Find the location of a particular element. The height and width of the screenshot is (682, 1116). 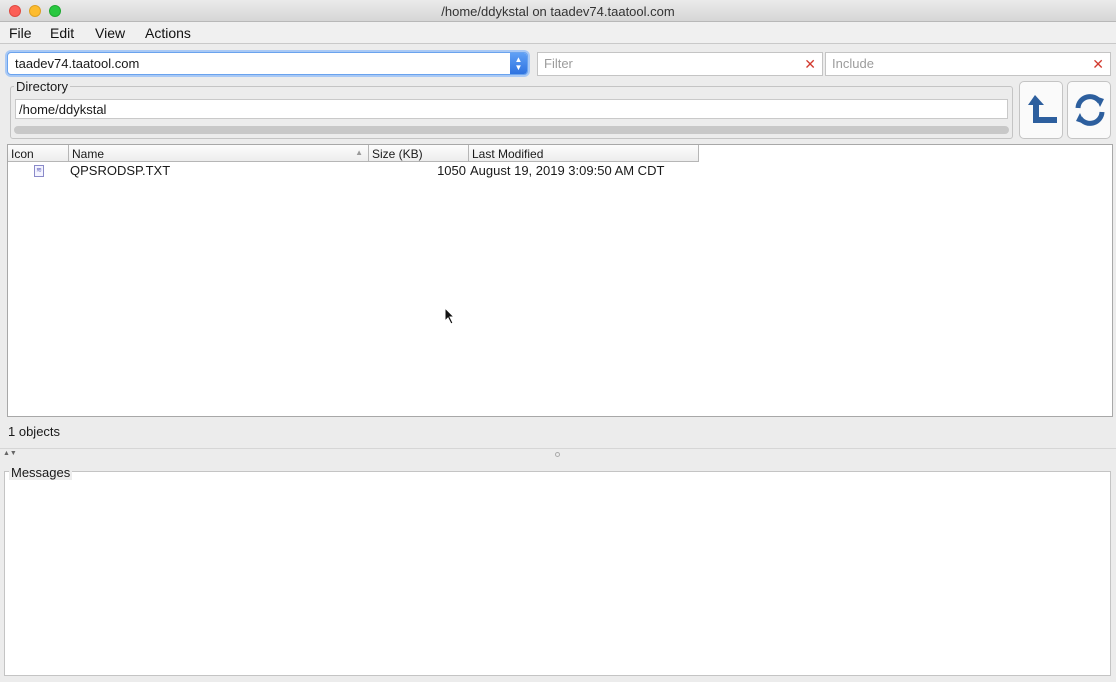

column-header-modified: Last Modified is located at coordinates (584, 153).